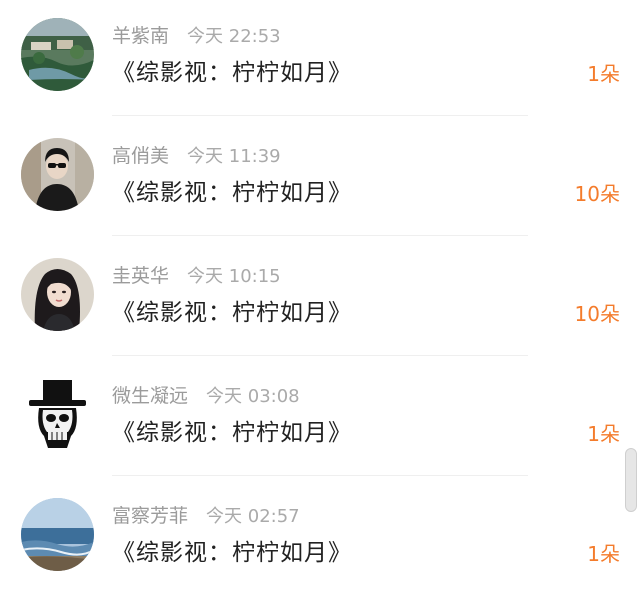 This screenshot has width=640, height=598. I want to click on user-name: 富察芳菲, so click(150, 516).